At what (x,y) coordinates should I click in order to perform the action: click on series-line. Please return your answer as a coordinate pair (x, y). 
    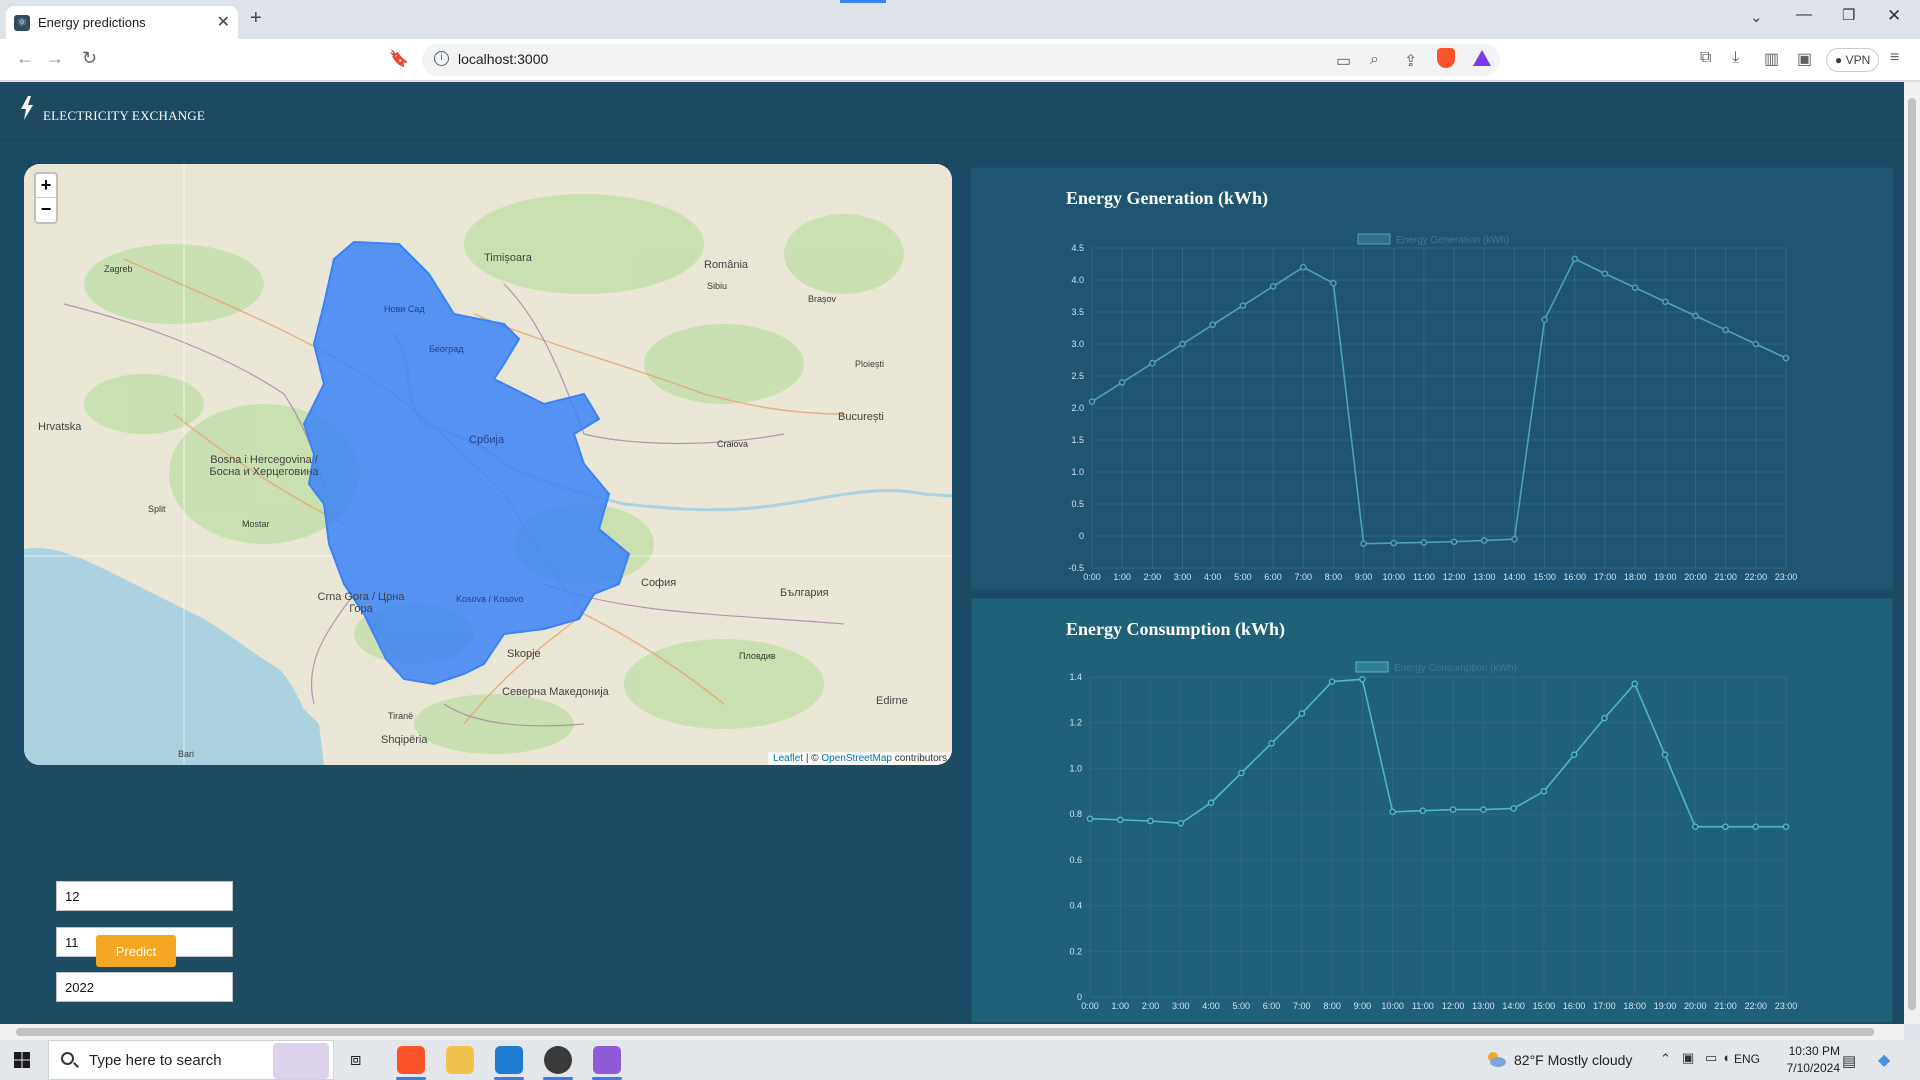
    Looking at the image, I should click on (1439, 401).